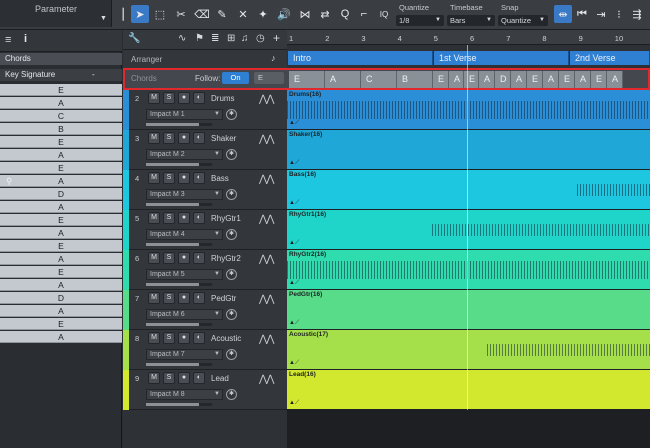 The width and height of the screenshot is (650, 448). I want to click on timing-icon: ◷, so click(260, 38).